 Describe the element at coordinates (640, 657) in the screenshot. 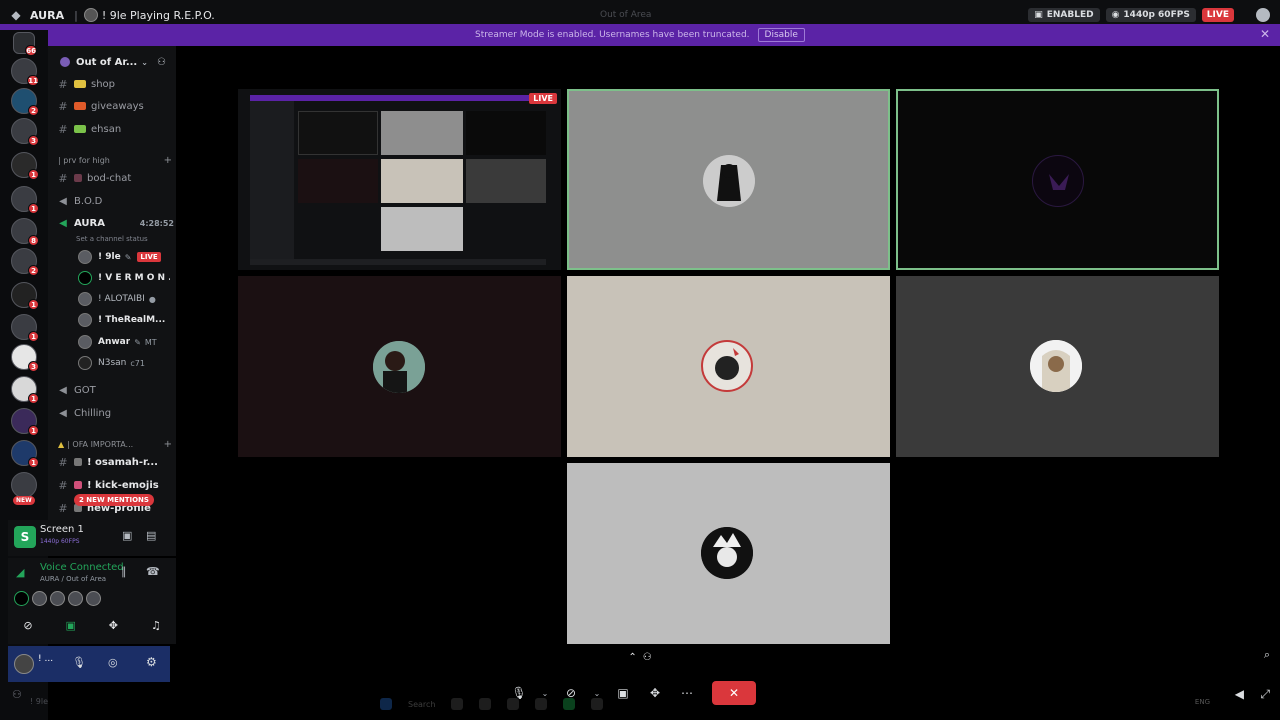

I see `participants-toggle: ⌃ ⚇` at that location.